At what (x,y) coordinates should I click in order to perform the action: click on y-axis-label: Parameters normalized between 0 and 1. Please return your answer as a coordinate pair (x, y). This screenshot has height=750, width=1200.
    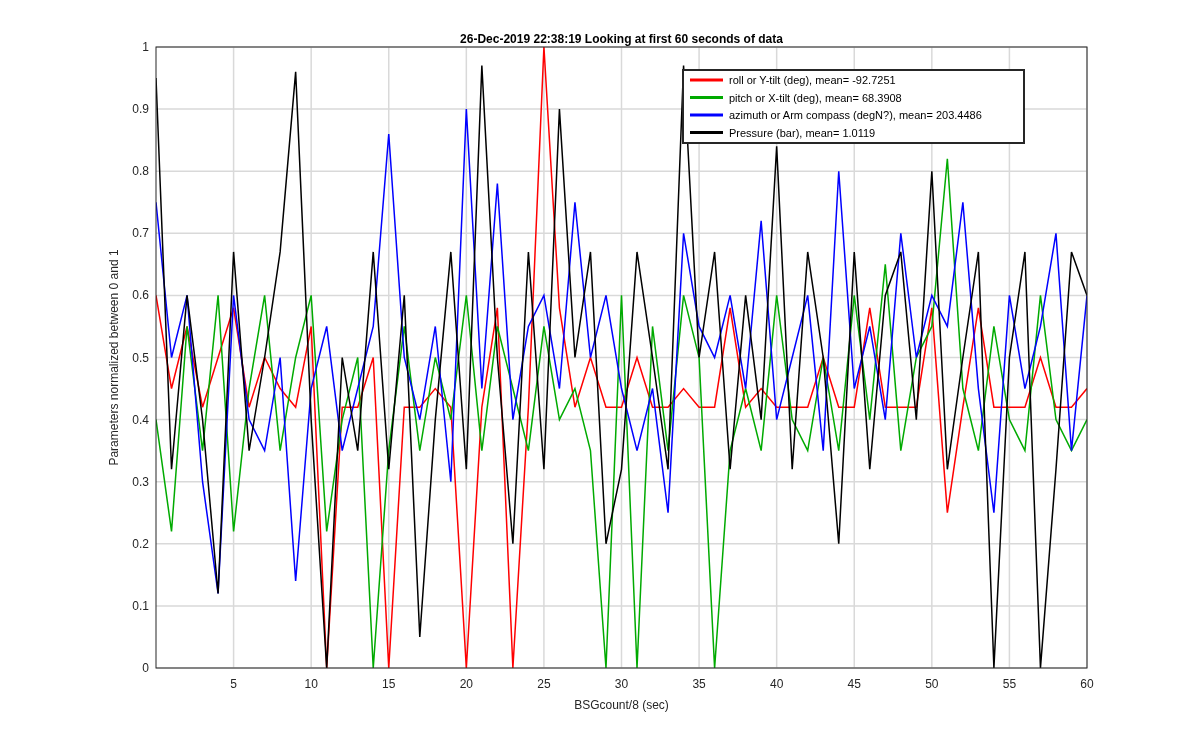
    Looking at the image, I should click on (114, 357).